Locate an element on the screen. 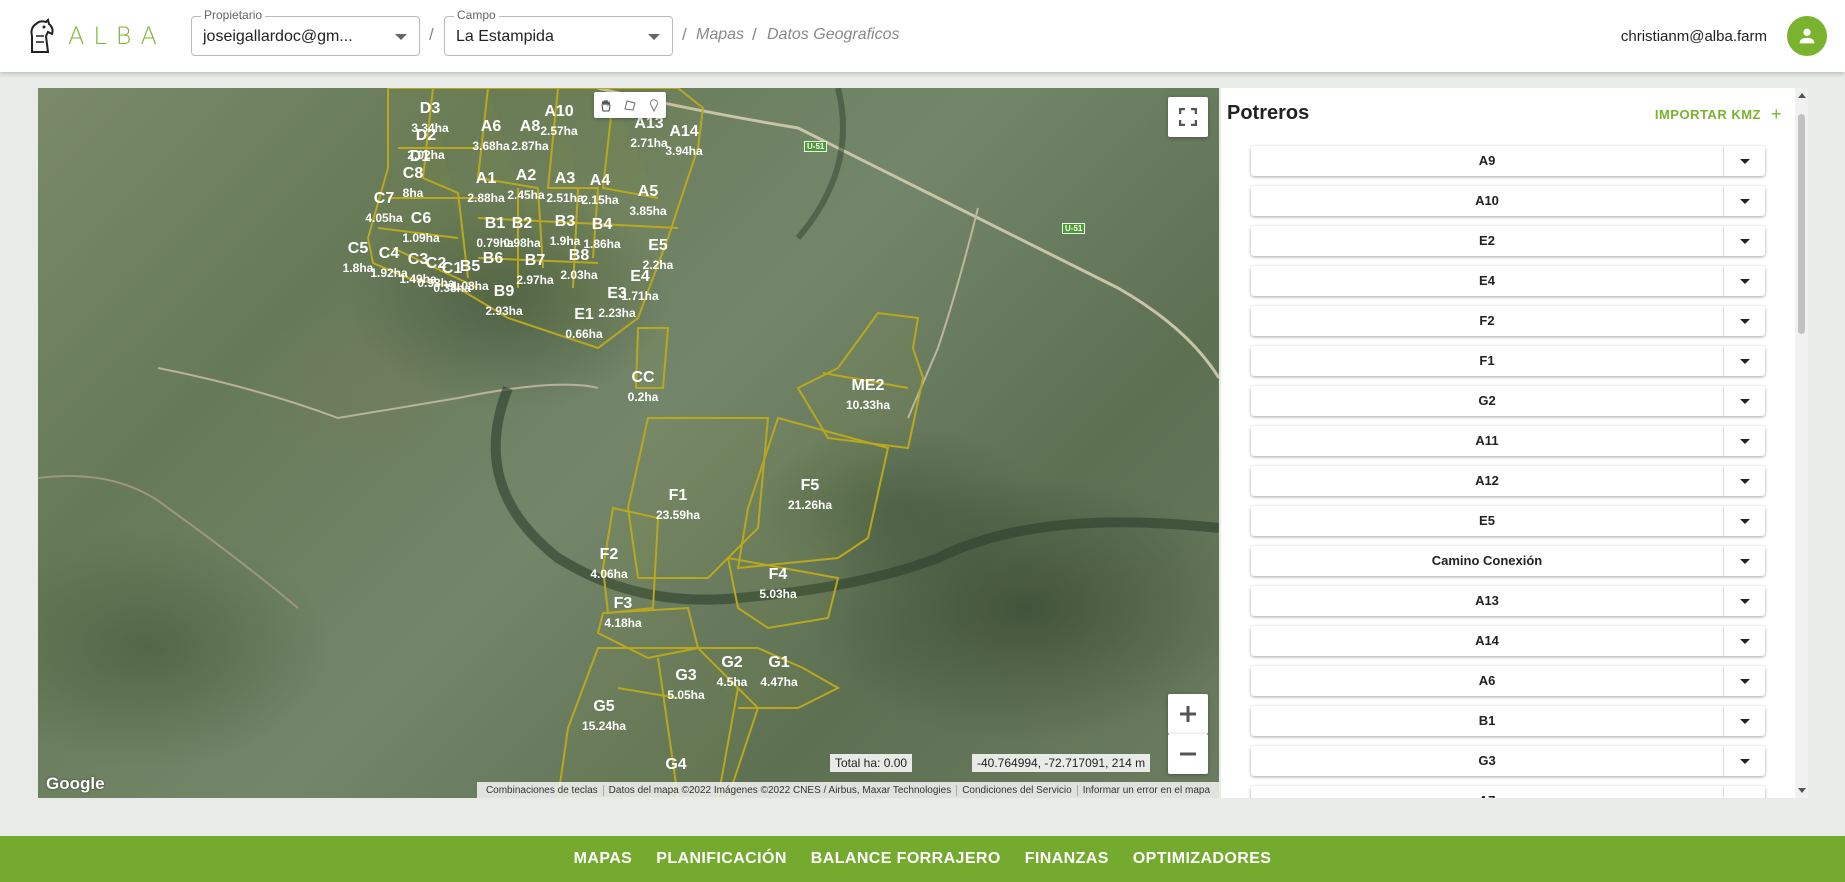  paddock-label-me2: ME2 is located at coordinates (868, 385).